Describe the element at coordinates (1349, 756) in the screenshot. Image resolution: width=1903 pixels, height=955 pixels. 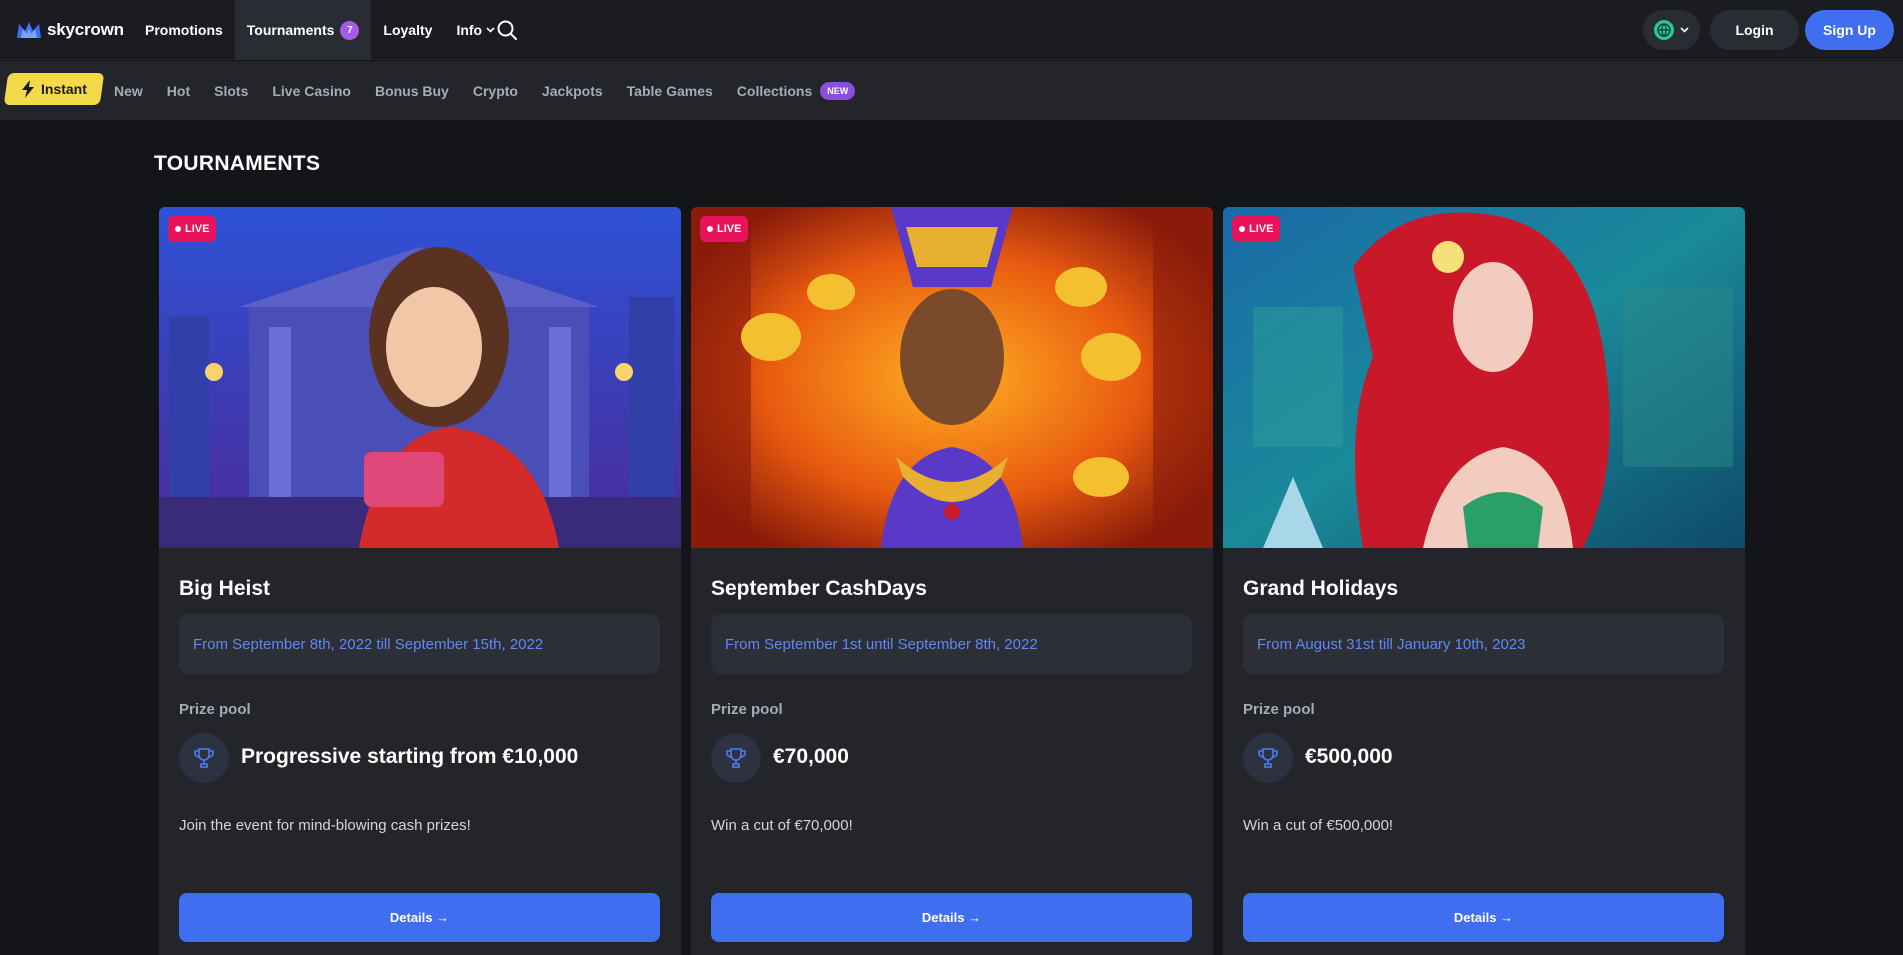
I see `prize-pool-value: €500,000` at that location.